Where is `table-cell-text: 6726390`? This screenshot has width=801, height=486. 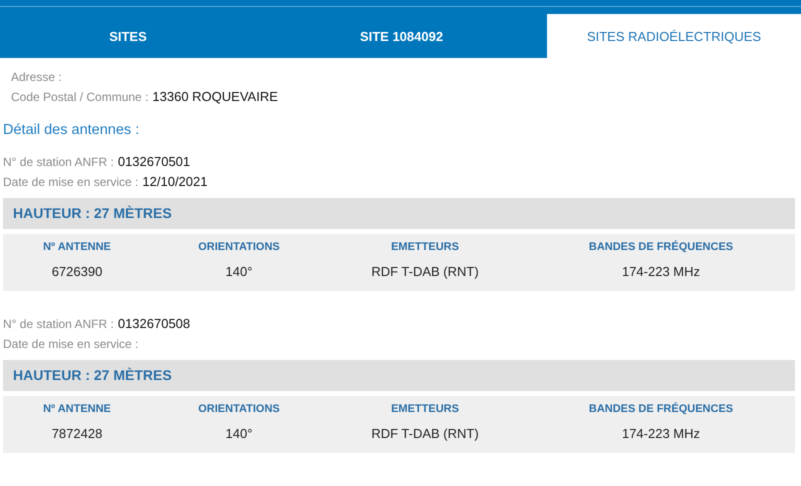
table-cell-text: 6726390 is located at coordinates (77, 272).